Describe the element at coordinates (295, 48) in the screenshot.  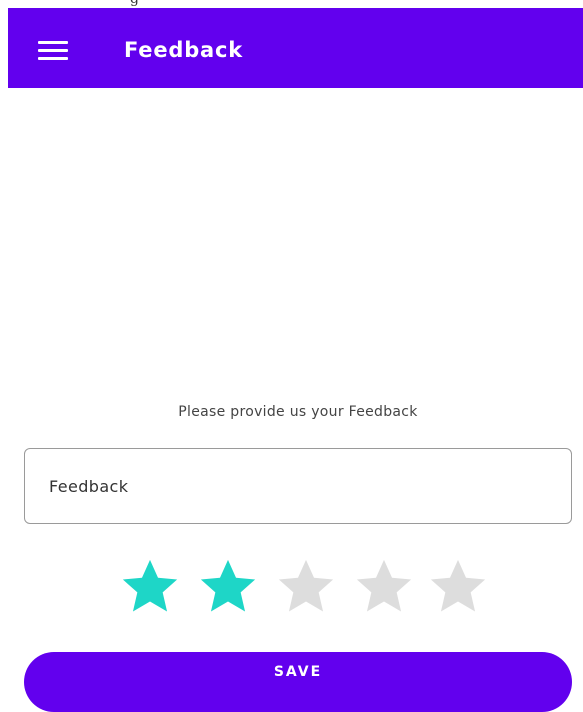
I see `app-bar: Feedback` at that location.